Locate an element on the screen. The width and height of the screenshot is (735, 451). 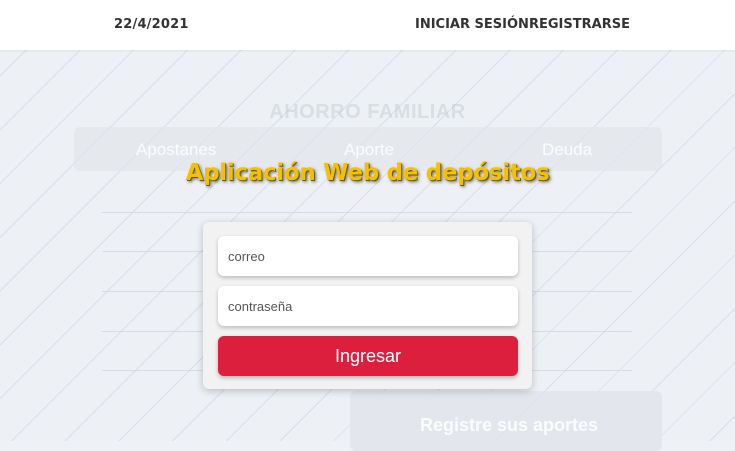
background-tab-apostanes: Apostanes is located at coordinates (176, 149).